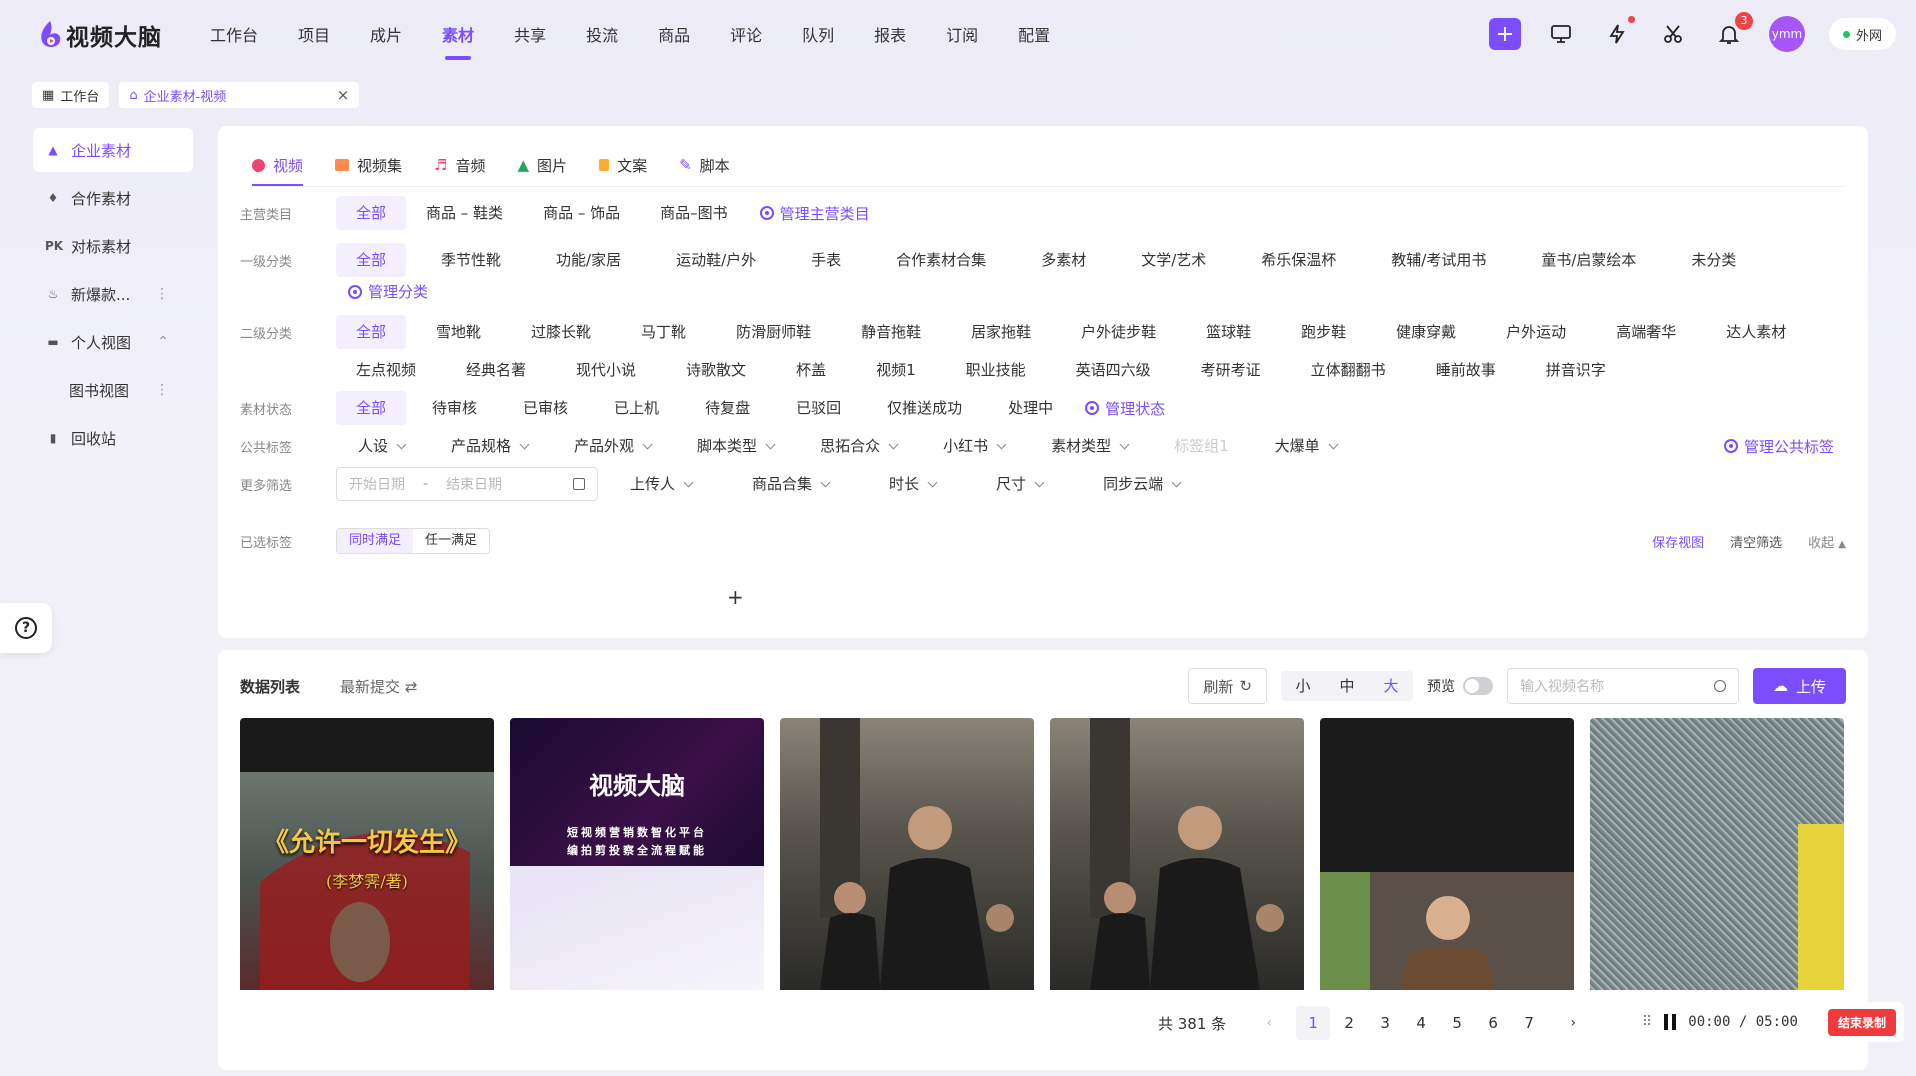  Describe the element at coordinates (388, 291) in the screenshot. I see `manage-category-link: 管理分类` at that location.